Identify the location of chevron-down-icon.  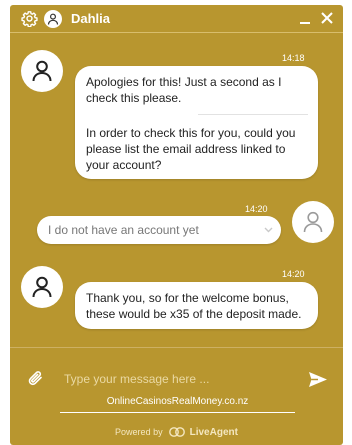
(268, 230).